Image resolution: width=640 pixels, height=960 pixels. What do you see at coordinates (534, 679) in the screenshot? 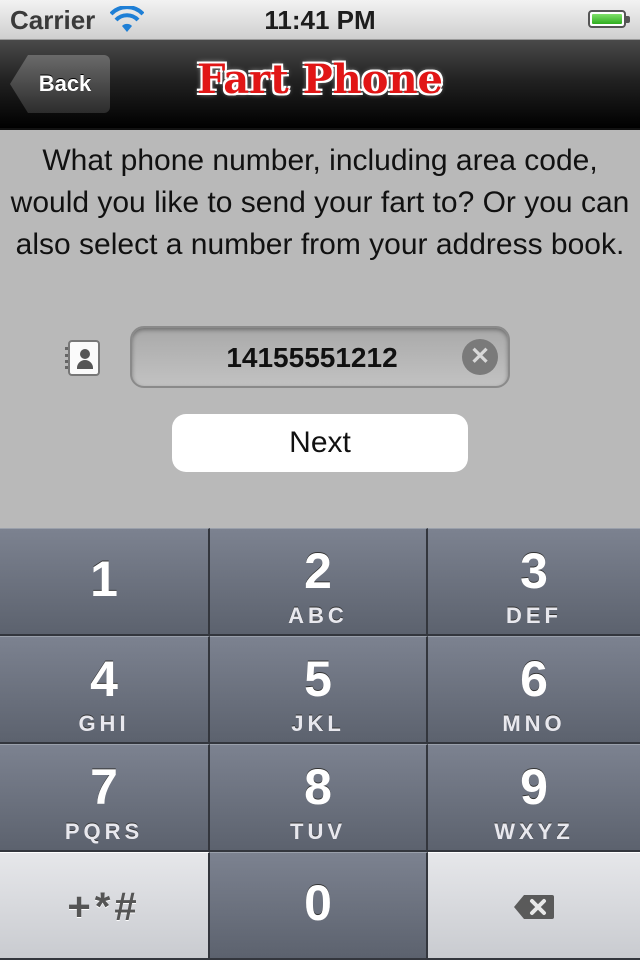
I see `key-digit: 6` at bounding box center [534, 679].